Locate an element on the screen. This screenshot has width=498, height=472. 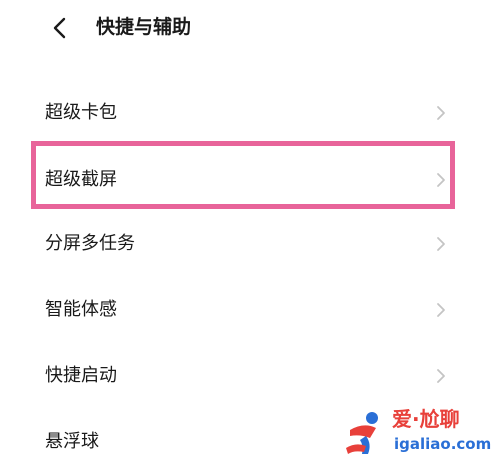
menu-item-quick-launch: 快捷启动 is located at coordinates (249, 376).